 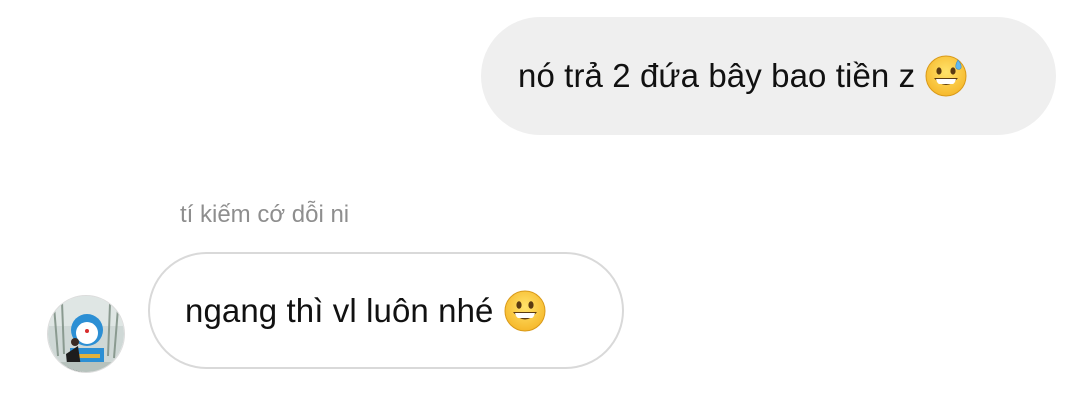 What do you see at coordinates (339, 310) in the screenshot?
I see `message-text: ngang thì vl luôn nhé` at bounding box center [339, 310].